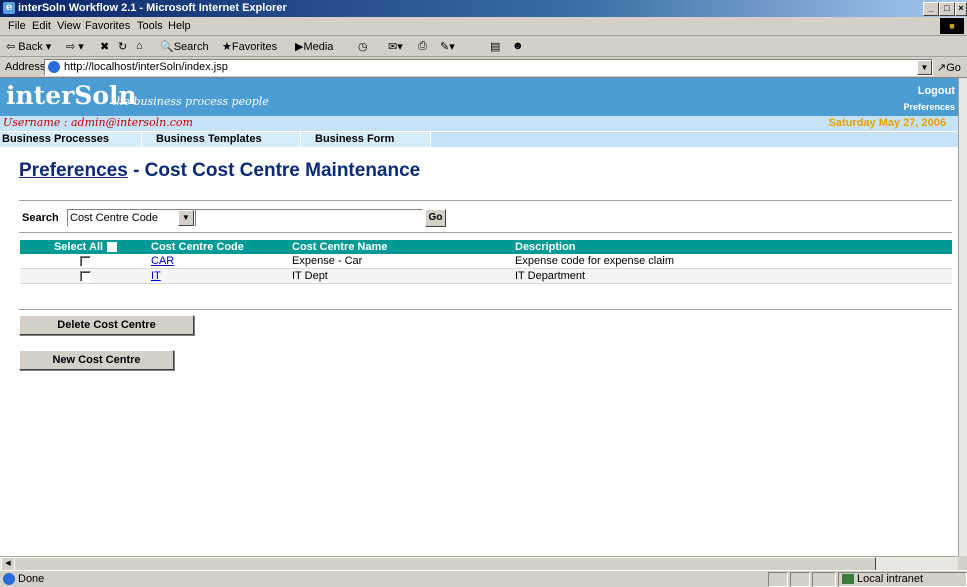 The image size is (967, 587). I want to click on history-icon: ◷, so click(363, 46).